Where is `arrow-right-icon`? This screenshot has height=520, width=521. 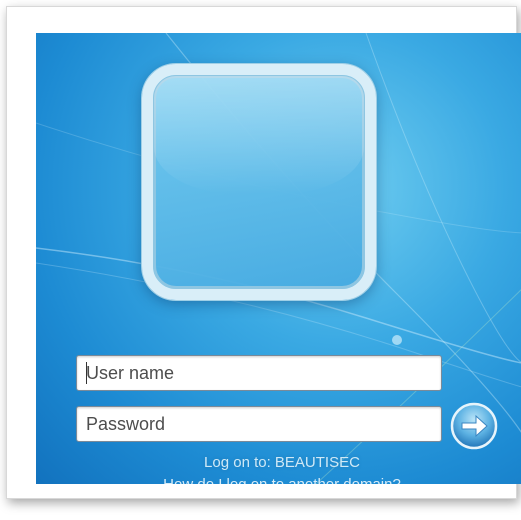 arrow-right-icon is located at coordinates (474, 426).